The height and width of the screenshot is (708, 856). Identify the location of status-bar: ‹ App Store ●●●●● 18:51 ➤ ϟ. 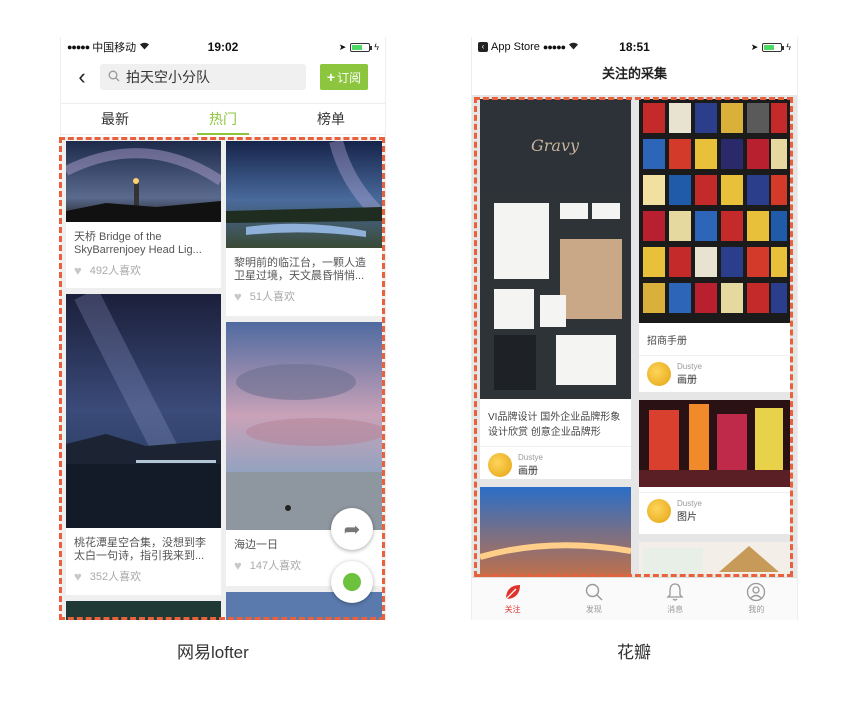
(634, 47).